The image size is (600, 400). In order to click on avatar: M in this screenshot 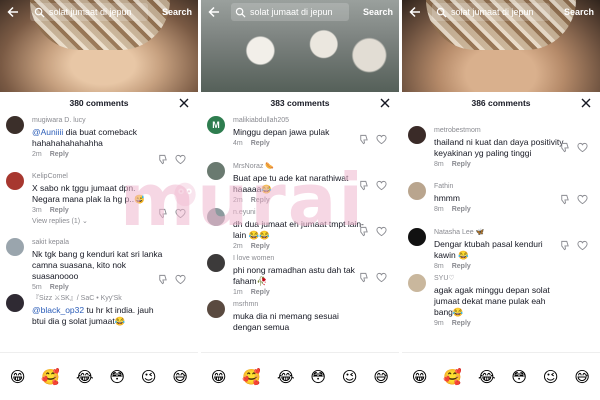, I will do `click(216, 125)`.